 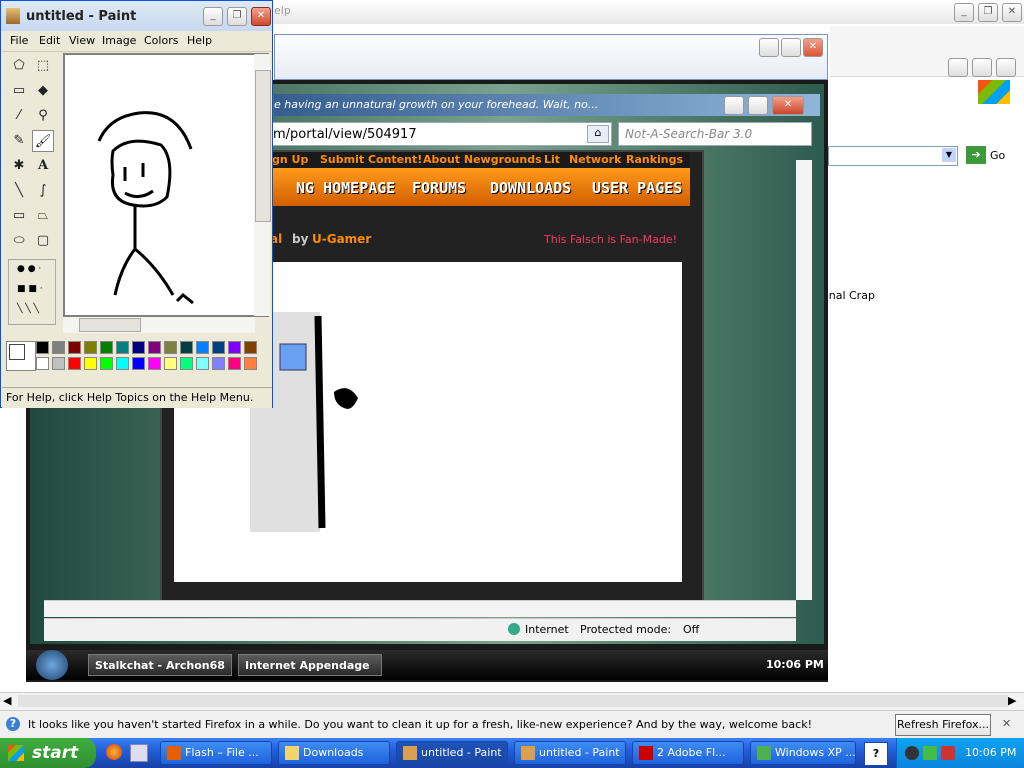 What do you see at coordinates (1006, 67) in the screenshot?
I see `inner-close-button` at bounding box center [1006, 67].